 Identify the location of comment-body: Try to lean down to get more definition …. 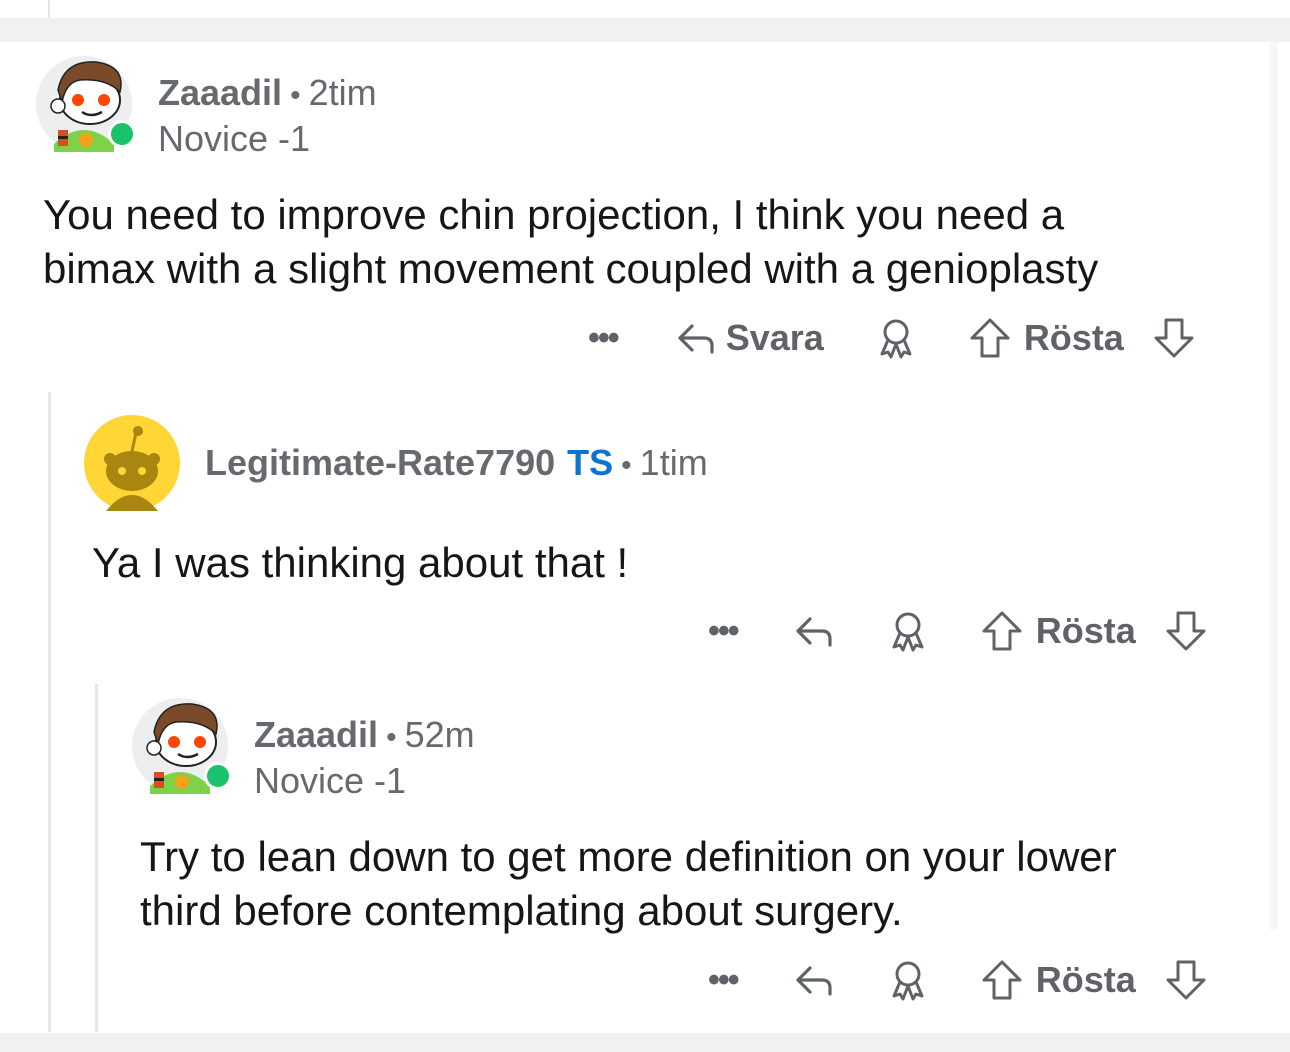
(700, 884).